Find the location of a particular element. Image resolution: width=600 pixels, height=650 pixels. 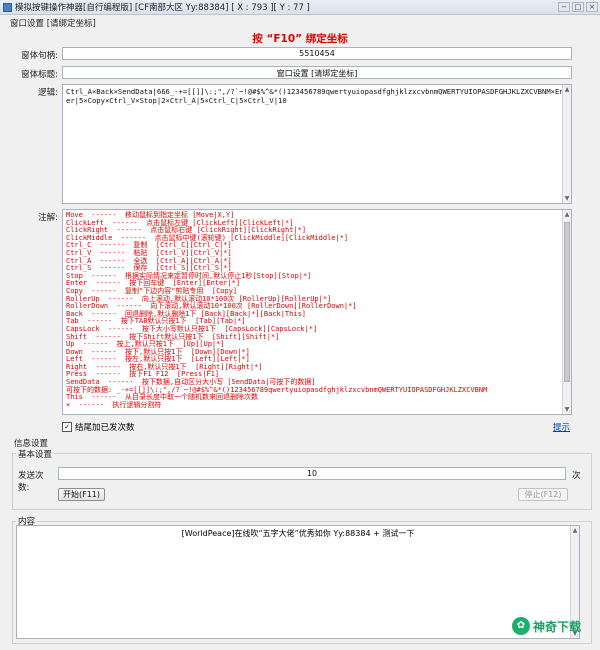

scroll-thumb is located at coordinates (567, 302).